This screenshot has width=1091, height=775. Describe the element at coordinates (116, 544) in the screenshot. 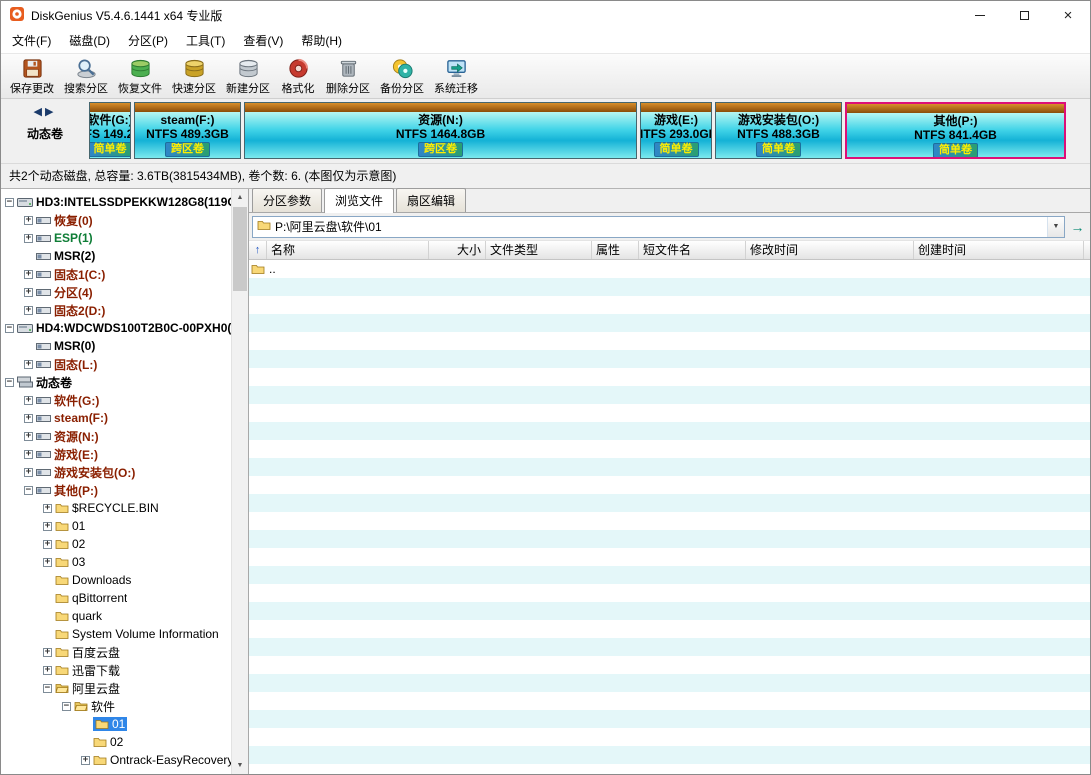

I see `tree-item: +02` at that location.